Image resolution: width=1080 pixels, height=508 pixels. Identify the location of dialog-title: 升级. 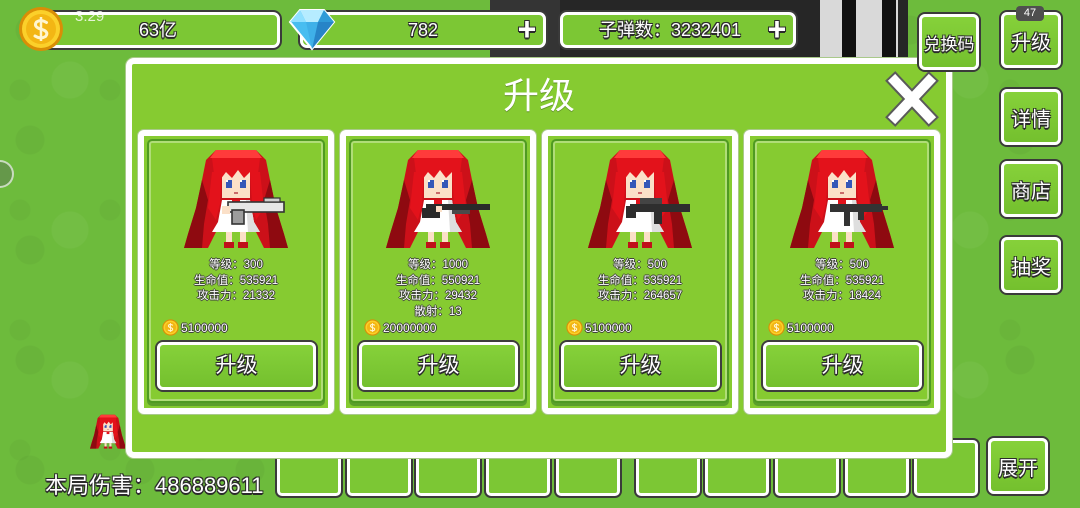
(538, 95).